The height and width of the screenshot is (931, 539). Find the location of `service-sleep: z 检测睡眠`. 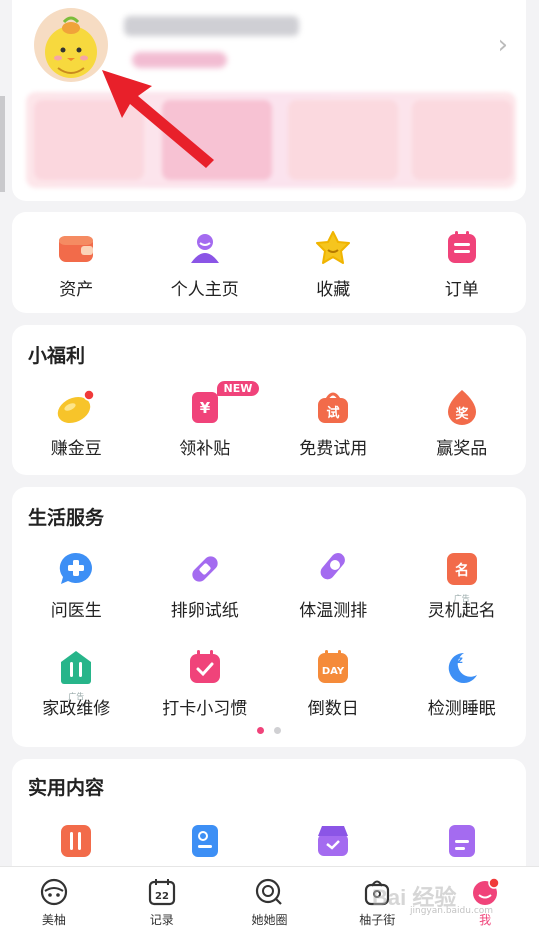

service-sleep: z 检测睡眠 is located at coordinates (462, 683).